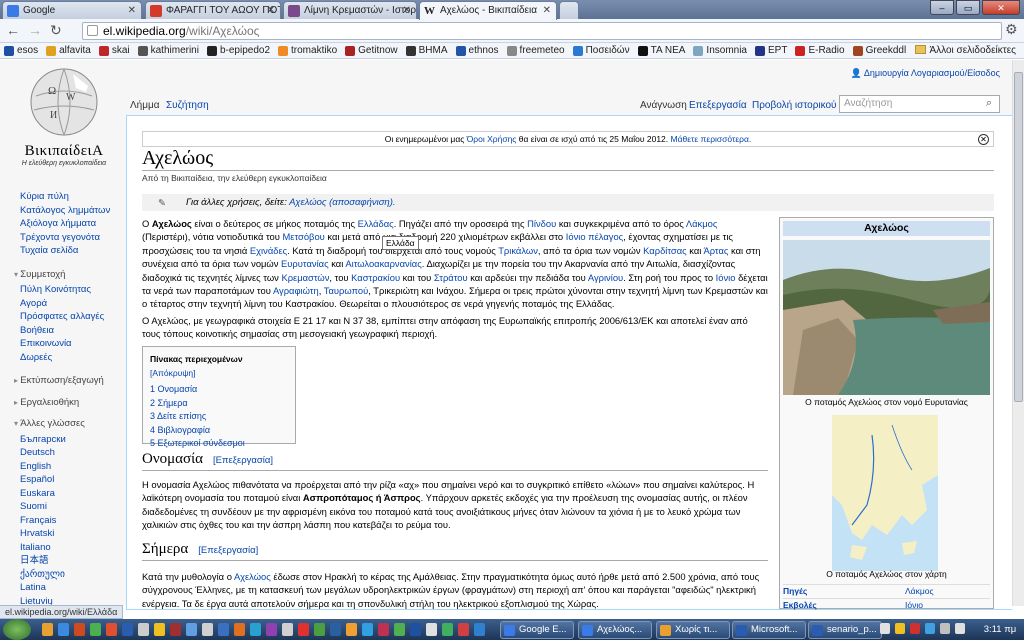 This screenshot has width=1024, height=640. Describe the element at coordinates (1018, 237) in the screenshot. I see `scrollbar-thumb` at that location.